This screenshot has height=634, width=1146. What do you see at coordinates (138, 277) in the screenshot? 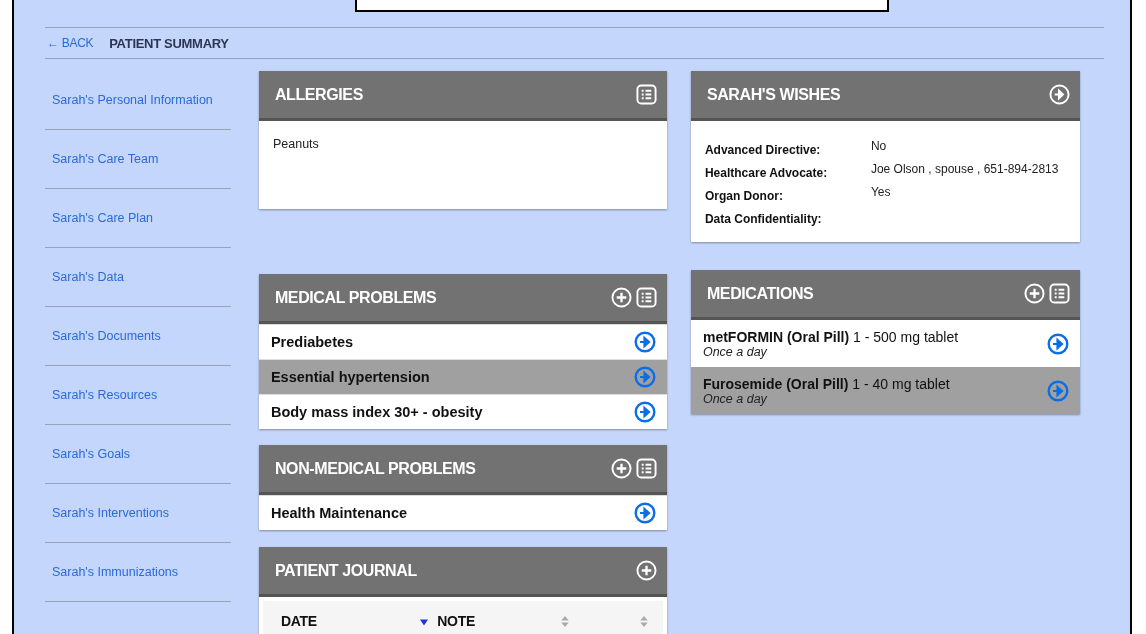
I see `sidebar-item: Sarah's Data` at bounding box center [138, 277].